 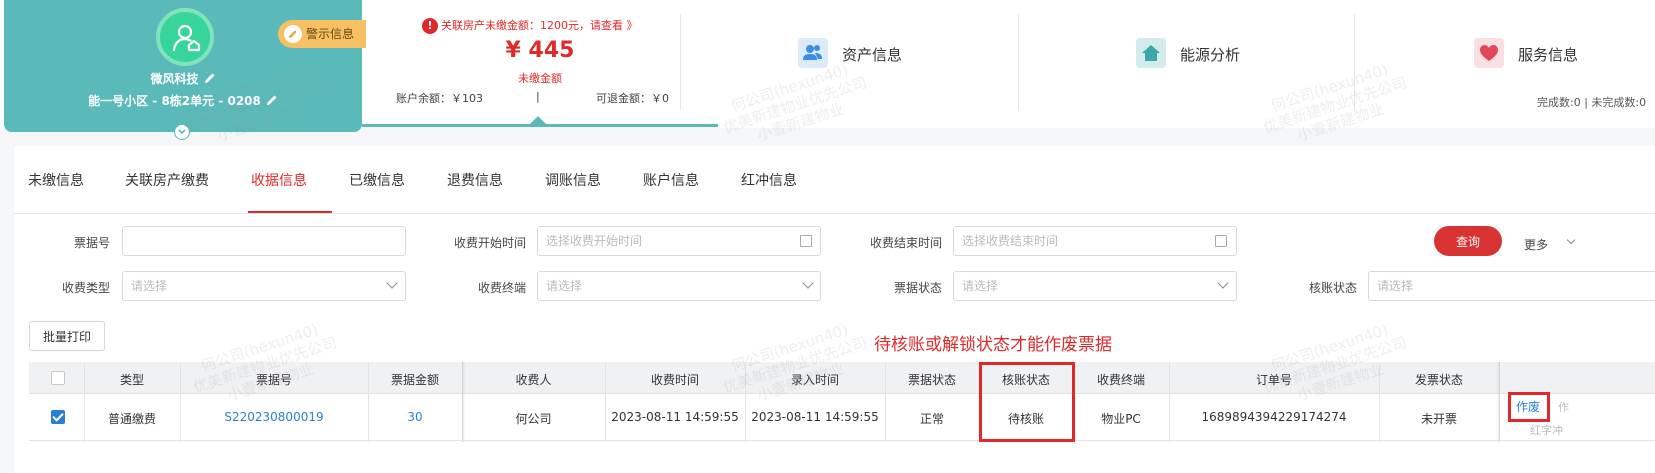 I want to click on unpaid-amount: ¥ 445, so click(x=540, y=50).